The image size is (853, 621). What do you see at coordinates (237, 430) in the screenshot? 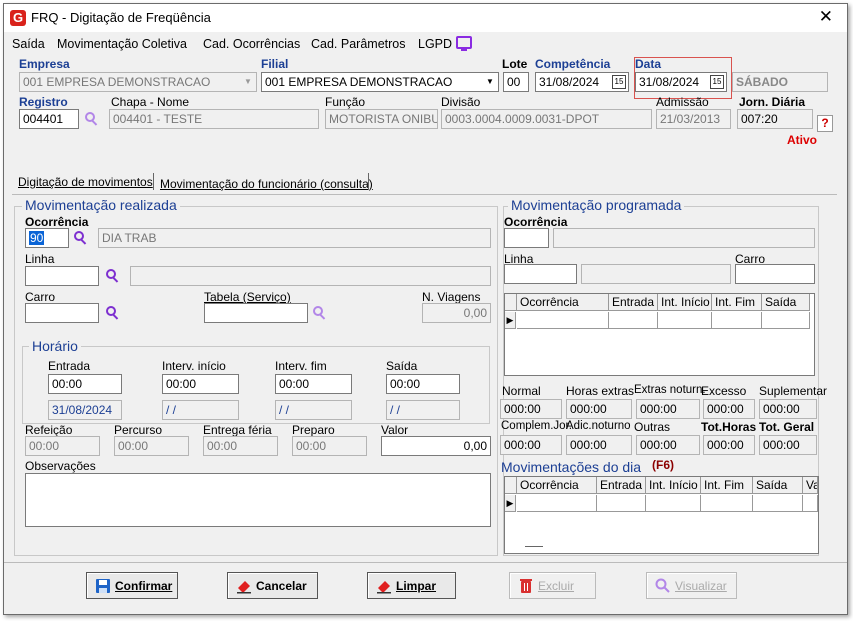
I see `entrega-label: Entrega féria` at bounding box center [237, 430].